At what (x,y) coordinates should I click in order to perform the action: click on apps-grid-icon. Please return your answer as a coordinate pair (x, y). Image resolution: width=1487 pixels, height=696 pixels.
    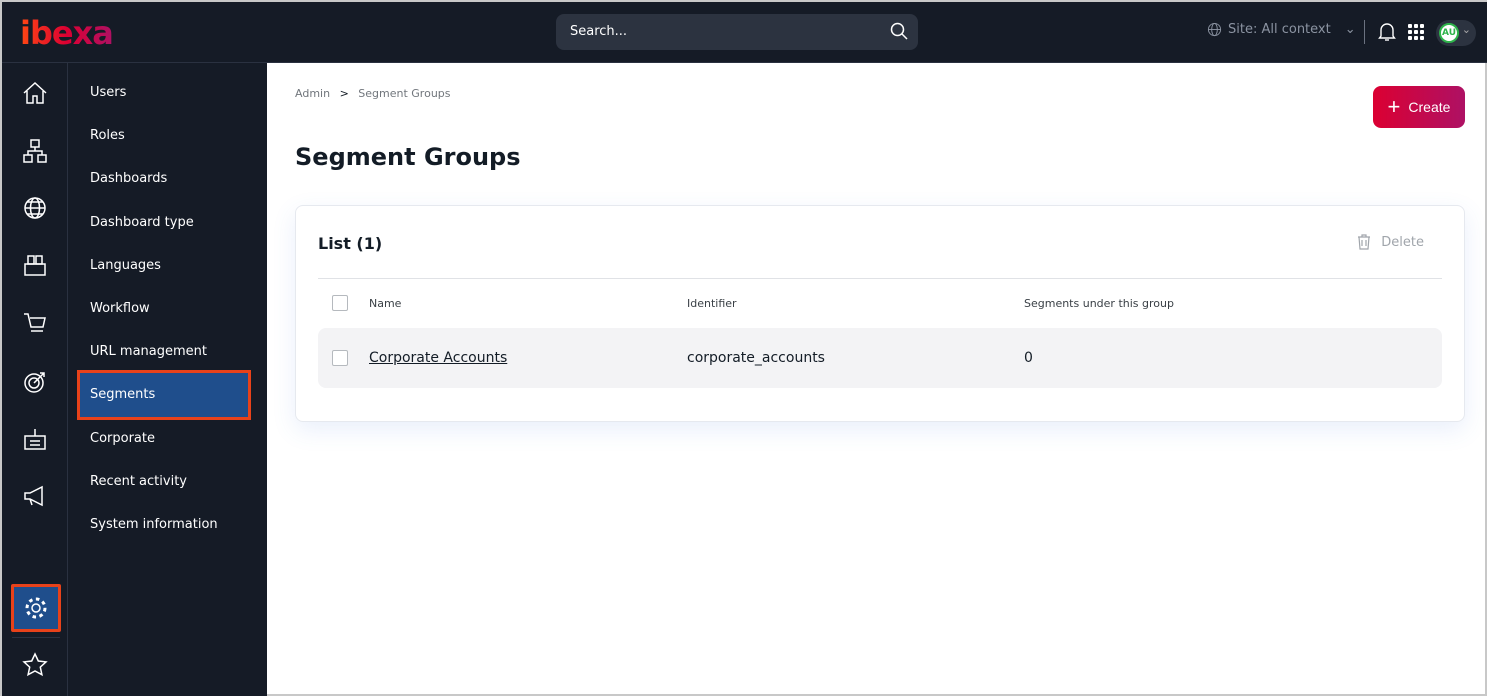
    Looking at the image, I should click on (1416, 32).